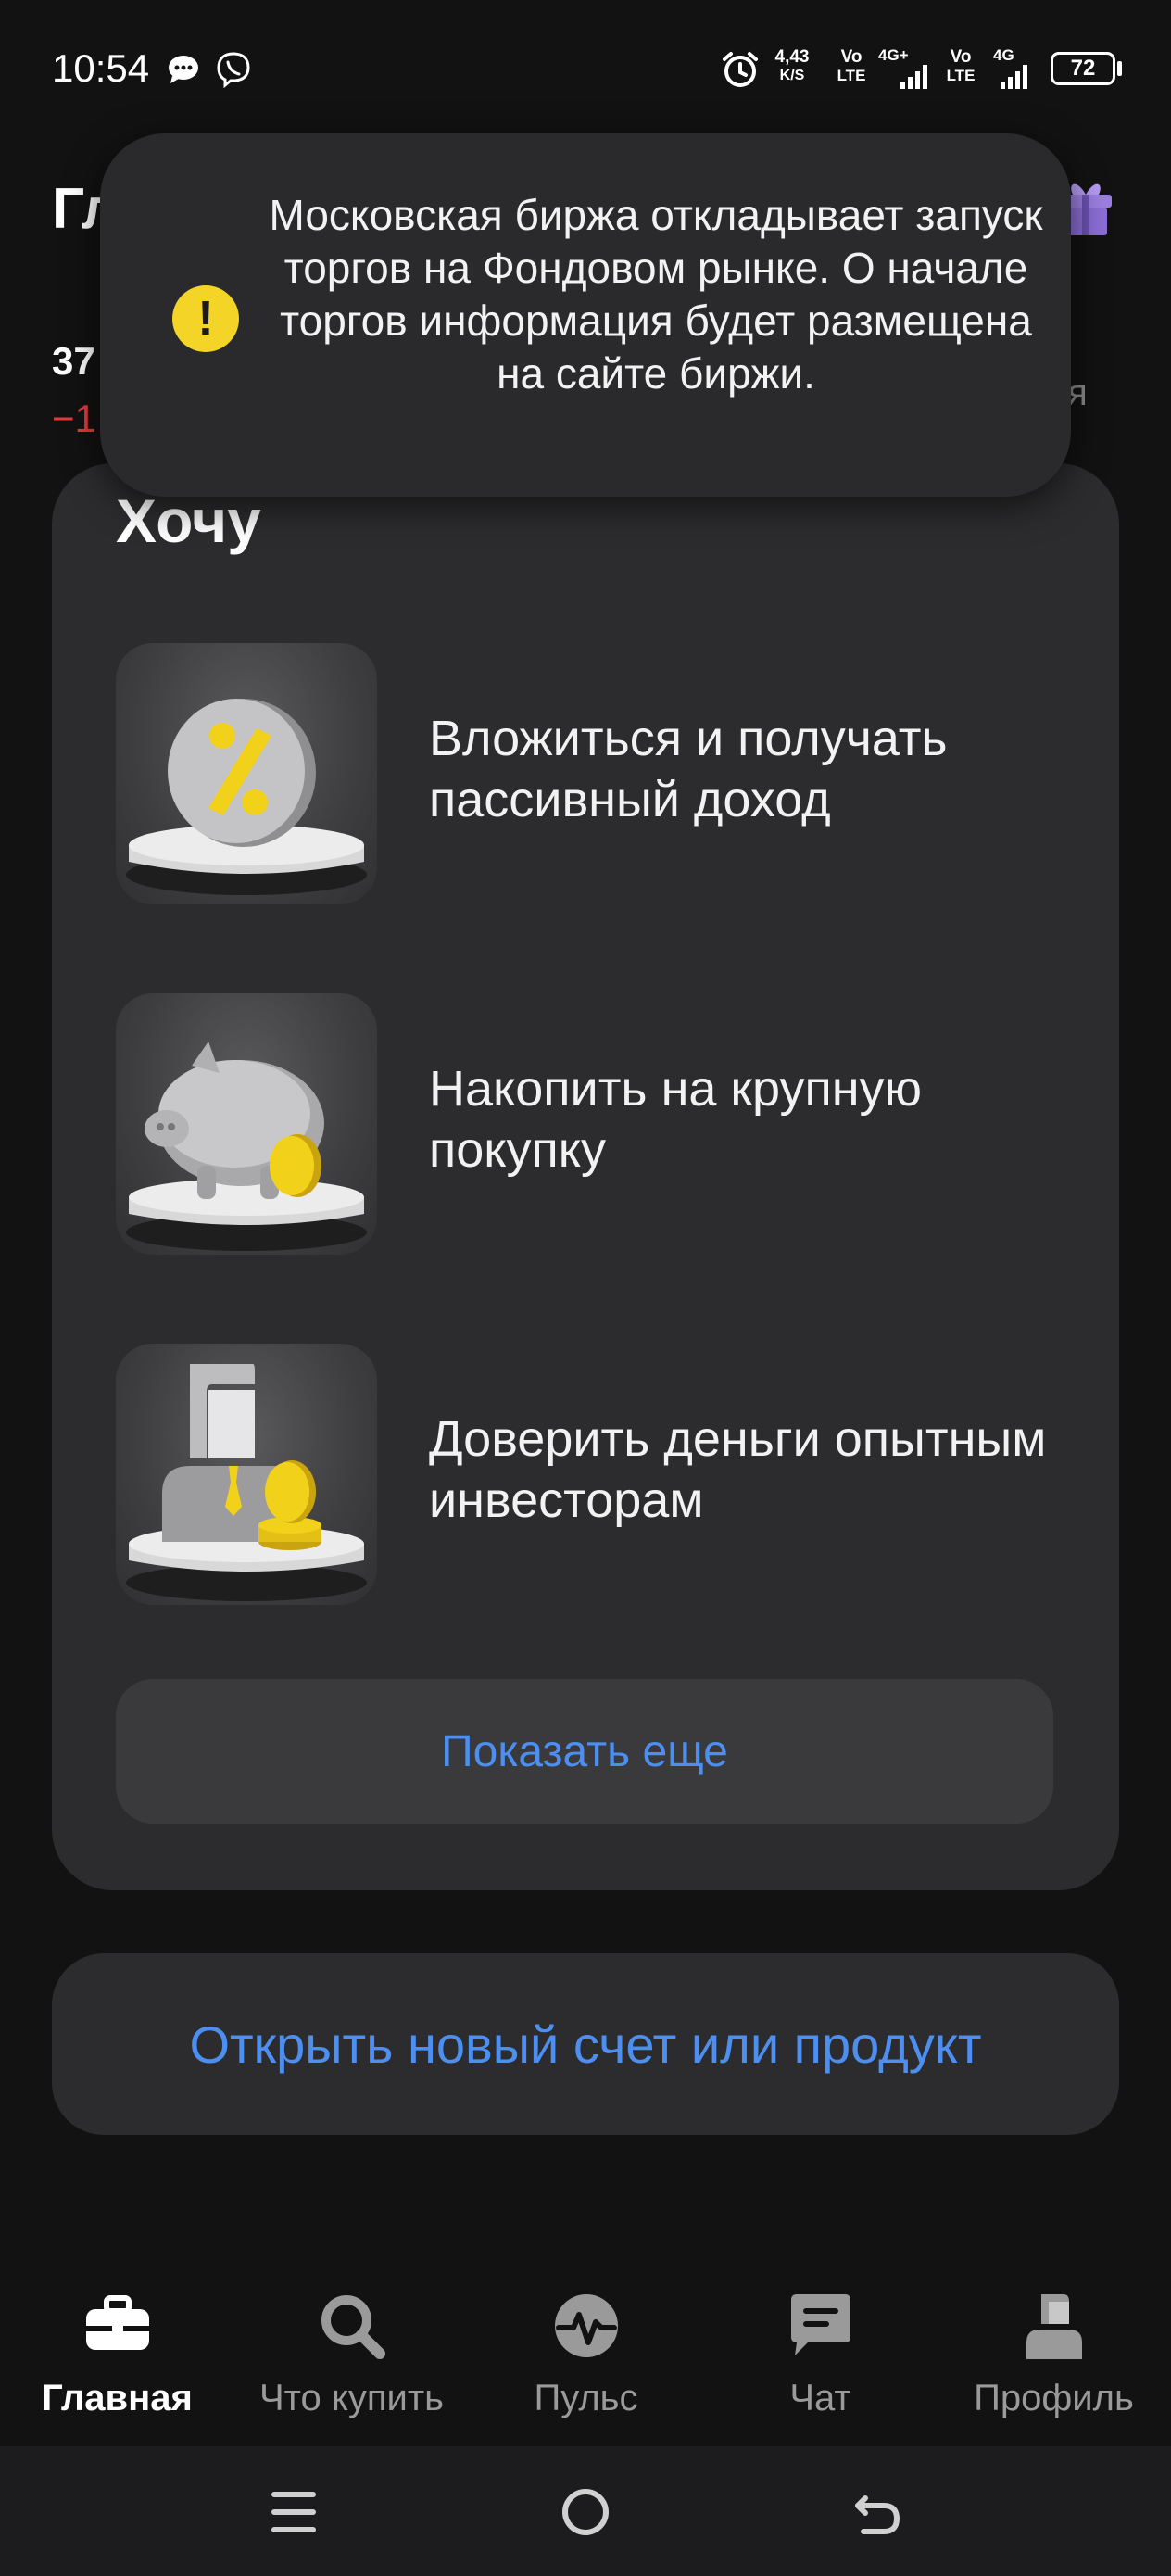 This screenshot has width=1171, height=2576. Describe the element at coordinates (118, 2398) in the screenshot. I see `nav-label: Главная` at that location.